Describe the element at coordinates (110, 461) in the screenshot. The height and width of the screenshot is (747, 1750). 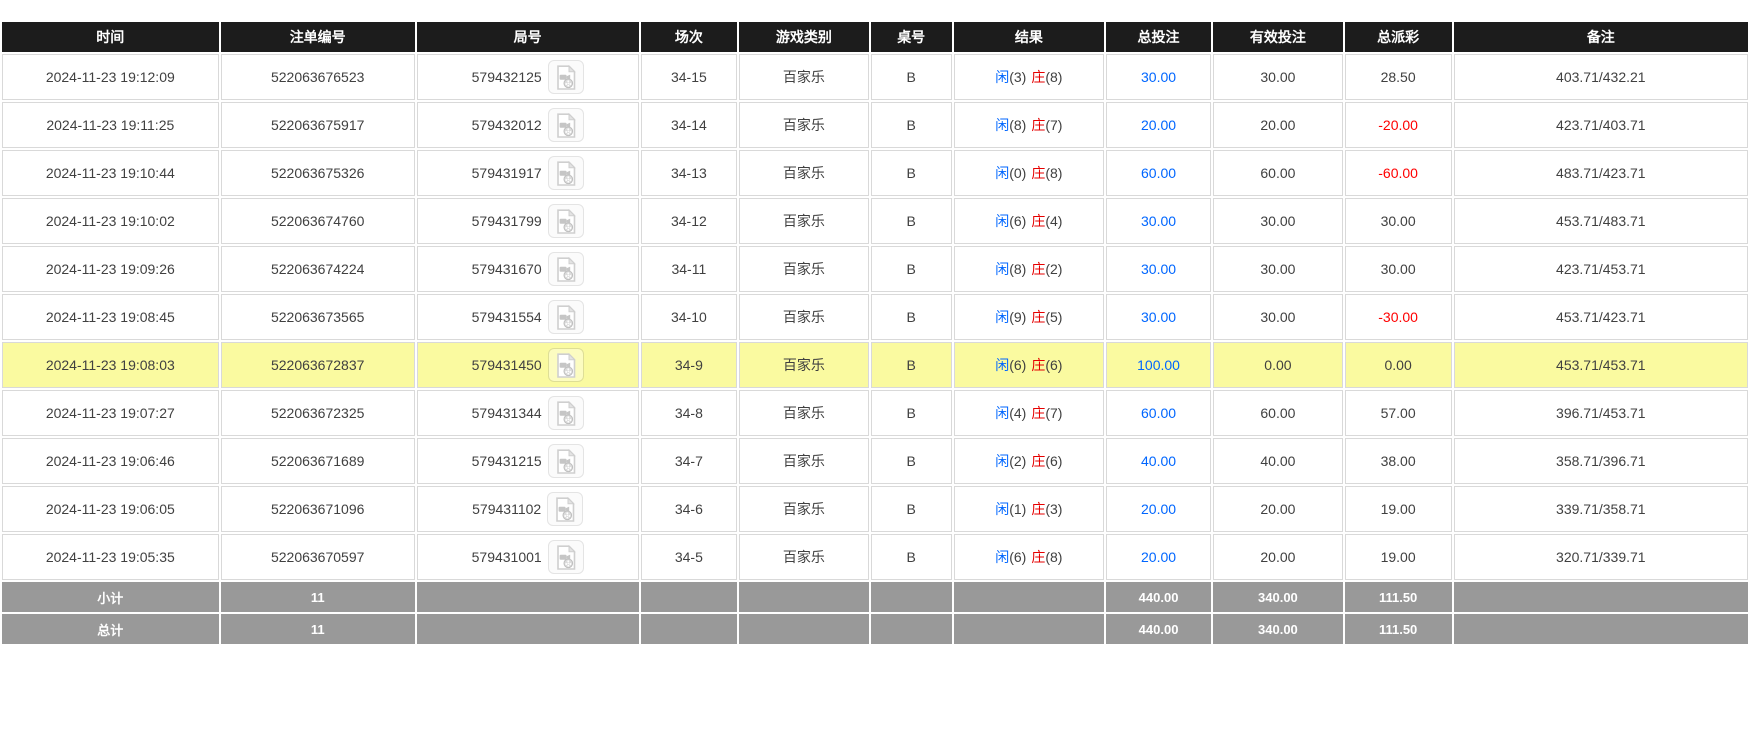
I see `cell-time: 2024-11-23 19:06:46` at that location.